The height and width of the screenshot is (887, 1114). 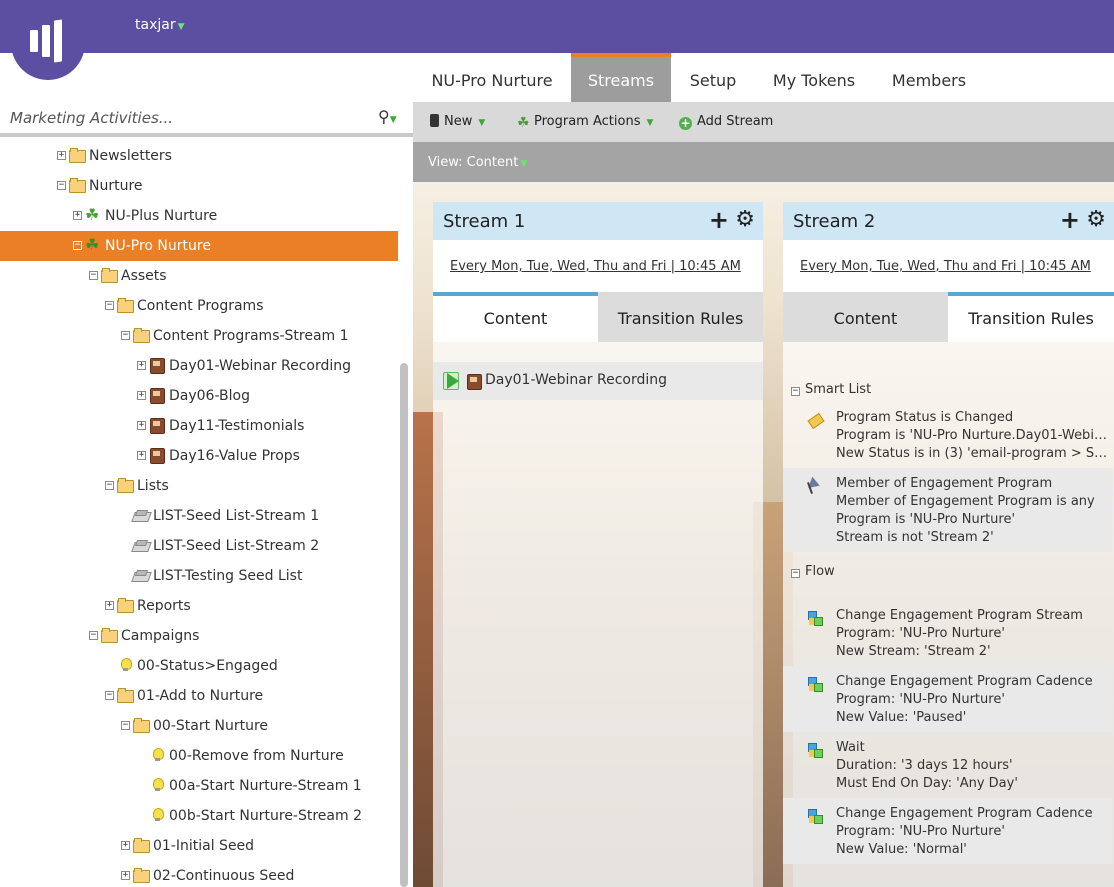 What do you see at coordinates (959, 615) in the screenshot?
I see `rule-line: Change Engagement Program Stream` at bounding box center [959, 615].